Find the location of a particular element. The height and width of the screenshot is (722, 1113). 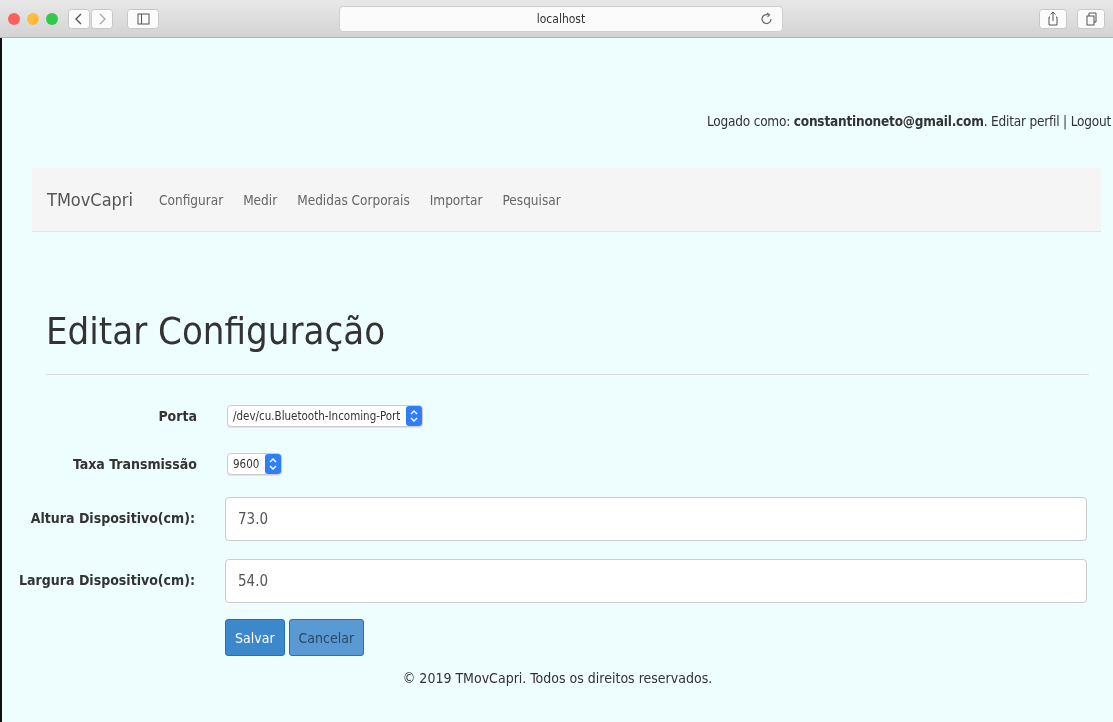

select-field: 9600 is located at coordinates (255, 464).